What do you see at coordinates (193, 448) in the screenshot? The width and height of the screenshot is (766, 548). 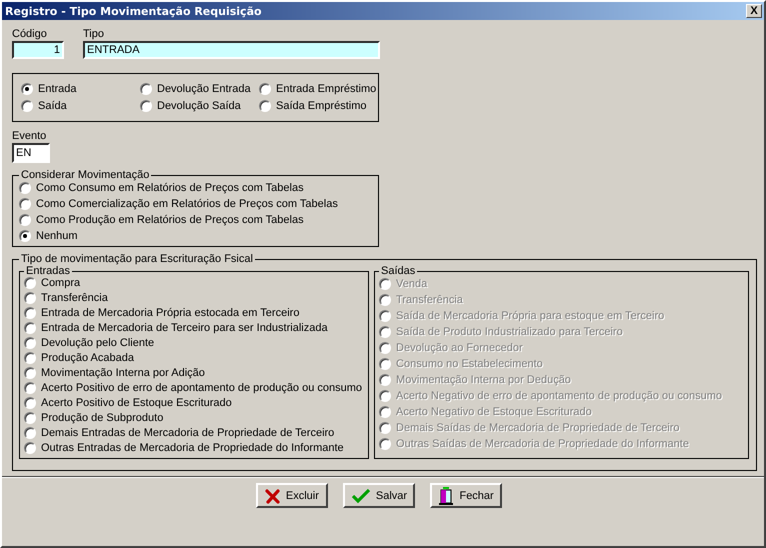 I see `radio-option: Outras Entradas de Mercadoria de Propriedade do Informante` at bounding box center [193, 448].